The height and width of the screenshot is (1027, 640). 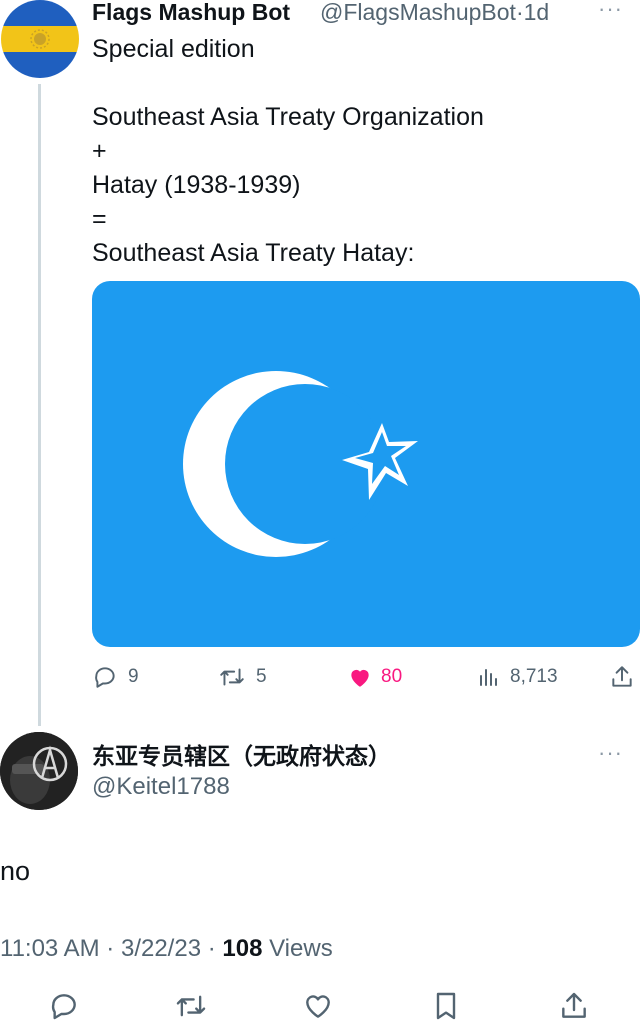 I want to click on reply-author-name: 东亚专员辖区（无政府状态）, so click(x=241, y=754).